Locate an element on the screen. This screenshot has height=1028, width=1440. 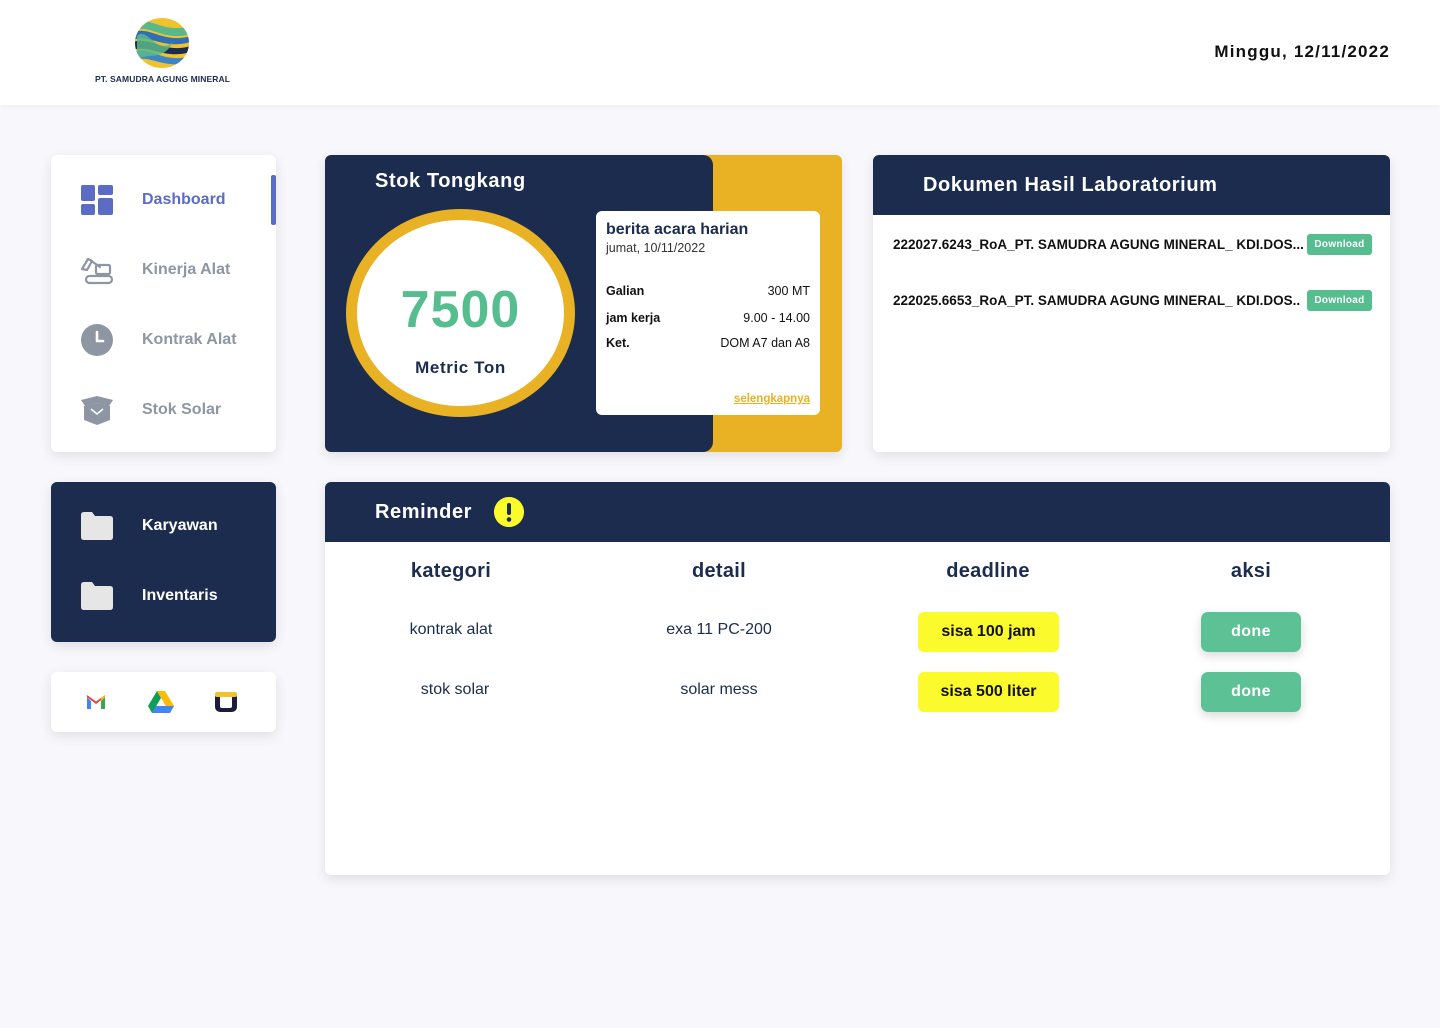
reminder-kategori: stok solar is located at coordinates (455, 689).